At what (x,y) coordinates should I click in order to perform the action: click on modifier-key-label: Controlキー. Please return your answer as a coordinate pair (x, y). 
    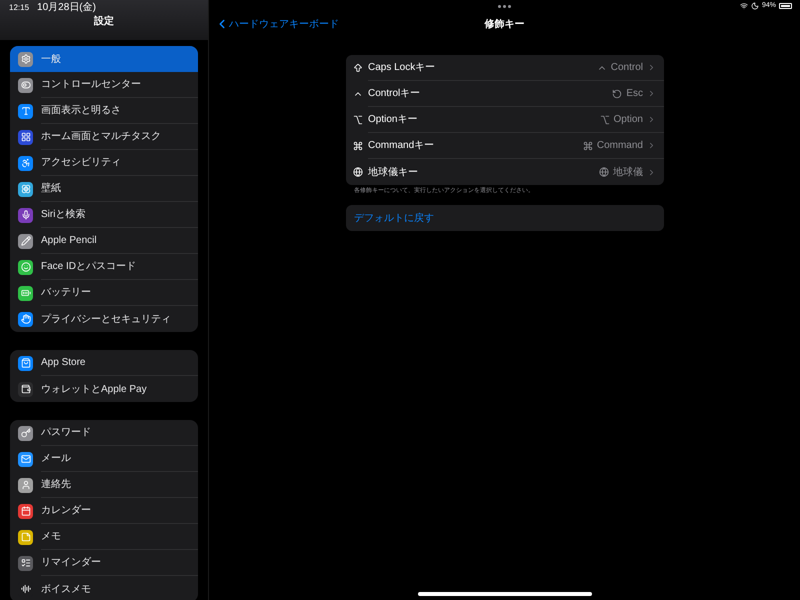
    Looking at the image, I should click on (395, 94).